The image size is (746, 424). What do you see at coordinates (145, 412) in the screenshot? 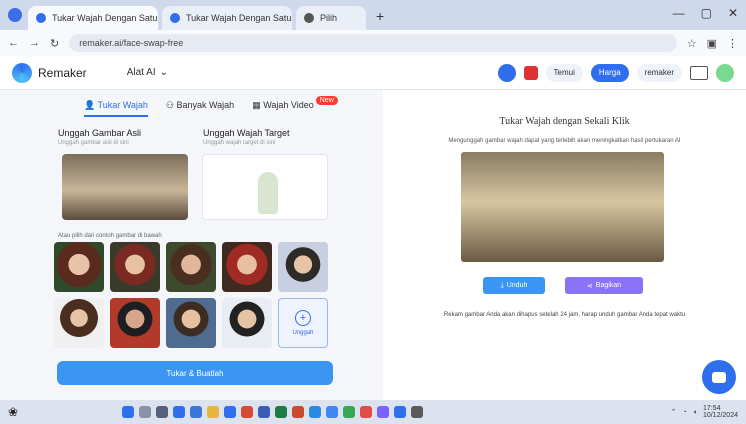
I see `search-icon` at bounding box center [145, 412].